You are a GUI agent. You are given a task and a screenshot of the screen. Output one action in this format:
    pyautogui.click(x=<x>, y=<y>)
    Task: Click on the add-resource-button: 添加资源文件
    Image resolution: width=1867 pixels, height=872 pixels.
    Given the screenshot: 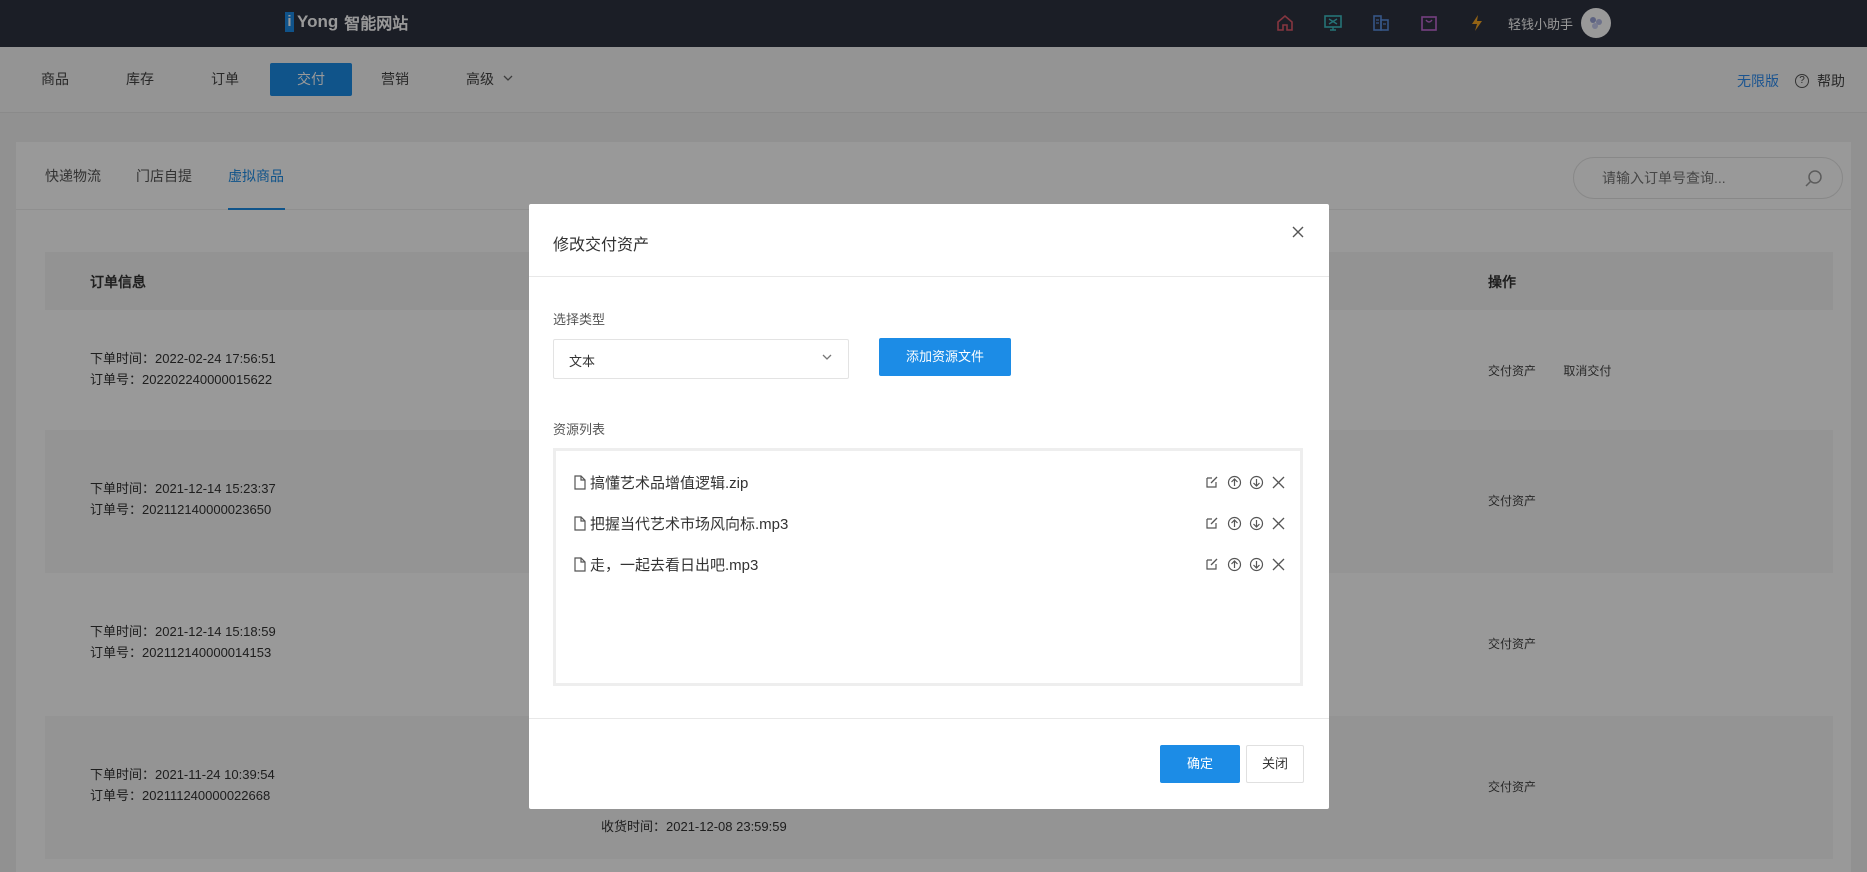 What is the action you would take?
    pyautogui.click(x=945, y=357)
    